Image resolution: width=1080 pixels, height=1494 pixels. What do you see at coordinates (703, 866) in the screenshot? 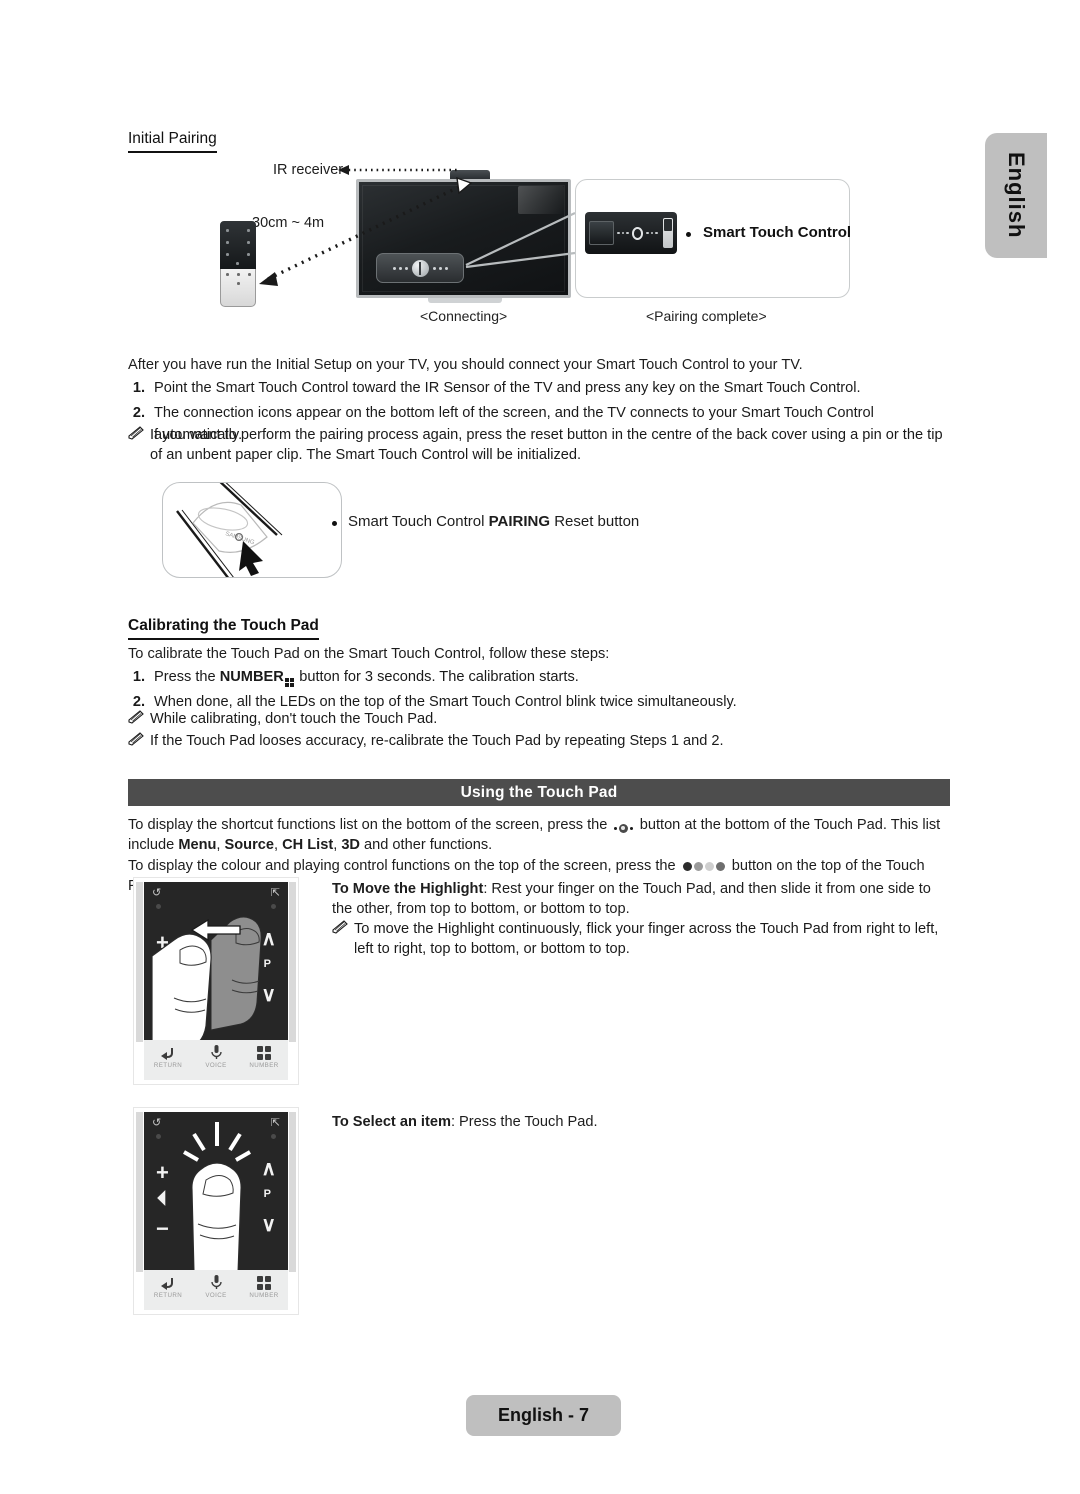
I see `colour-buttons-icon` at bounding box center [703, 866].